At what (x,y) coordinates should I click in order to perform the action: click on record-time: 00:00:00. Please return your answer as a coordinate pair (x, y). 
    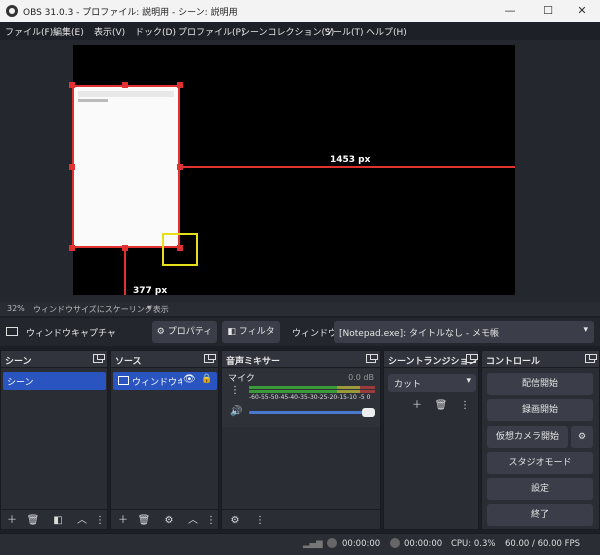
    Looking at the image, I should click on (423, 544).